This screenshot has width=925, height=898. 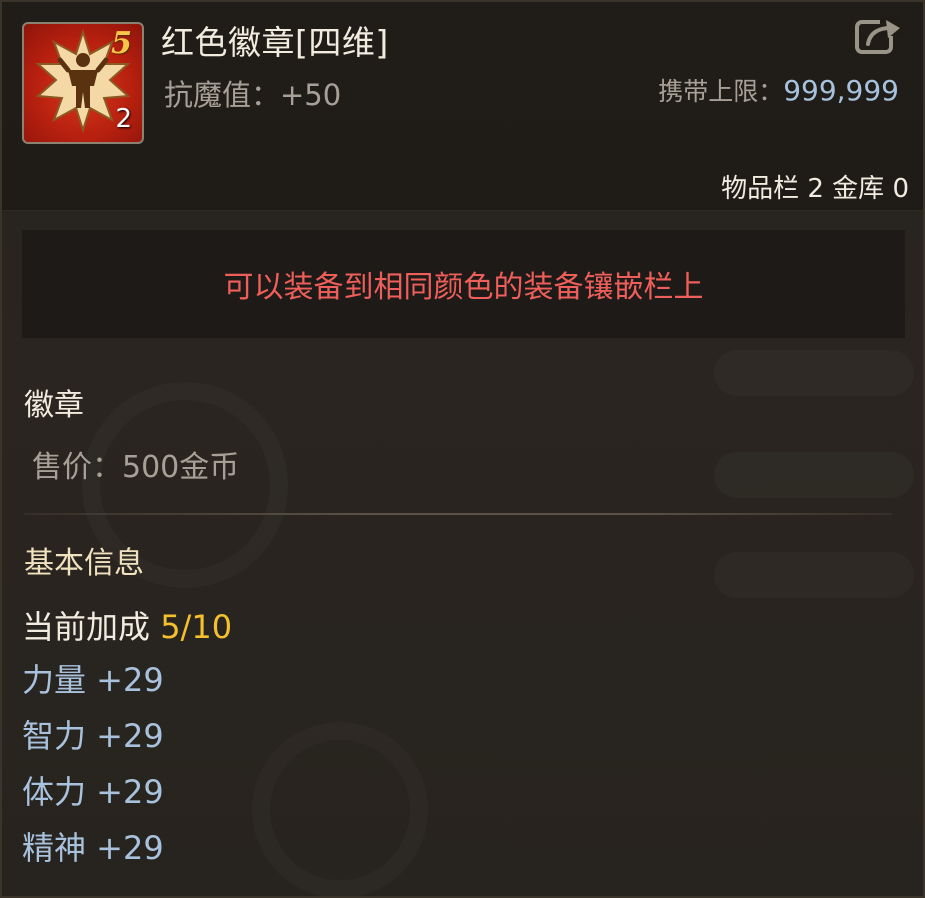 I want to click on item-name: 红色徽章[四维], so click(x=275, y=42).